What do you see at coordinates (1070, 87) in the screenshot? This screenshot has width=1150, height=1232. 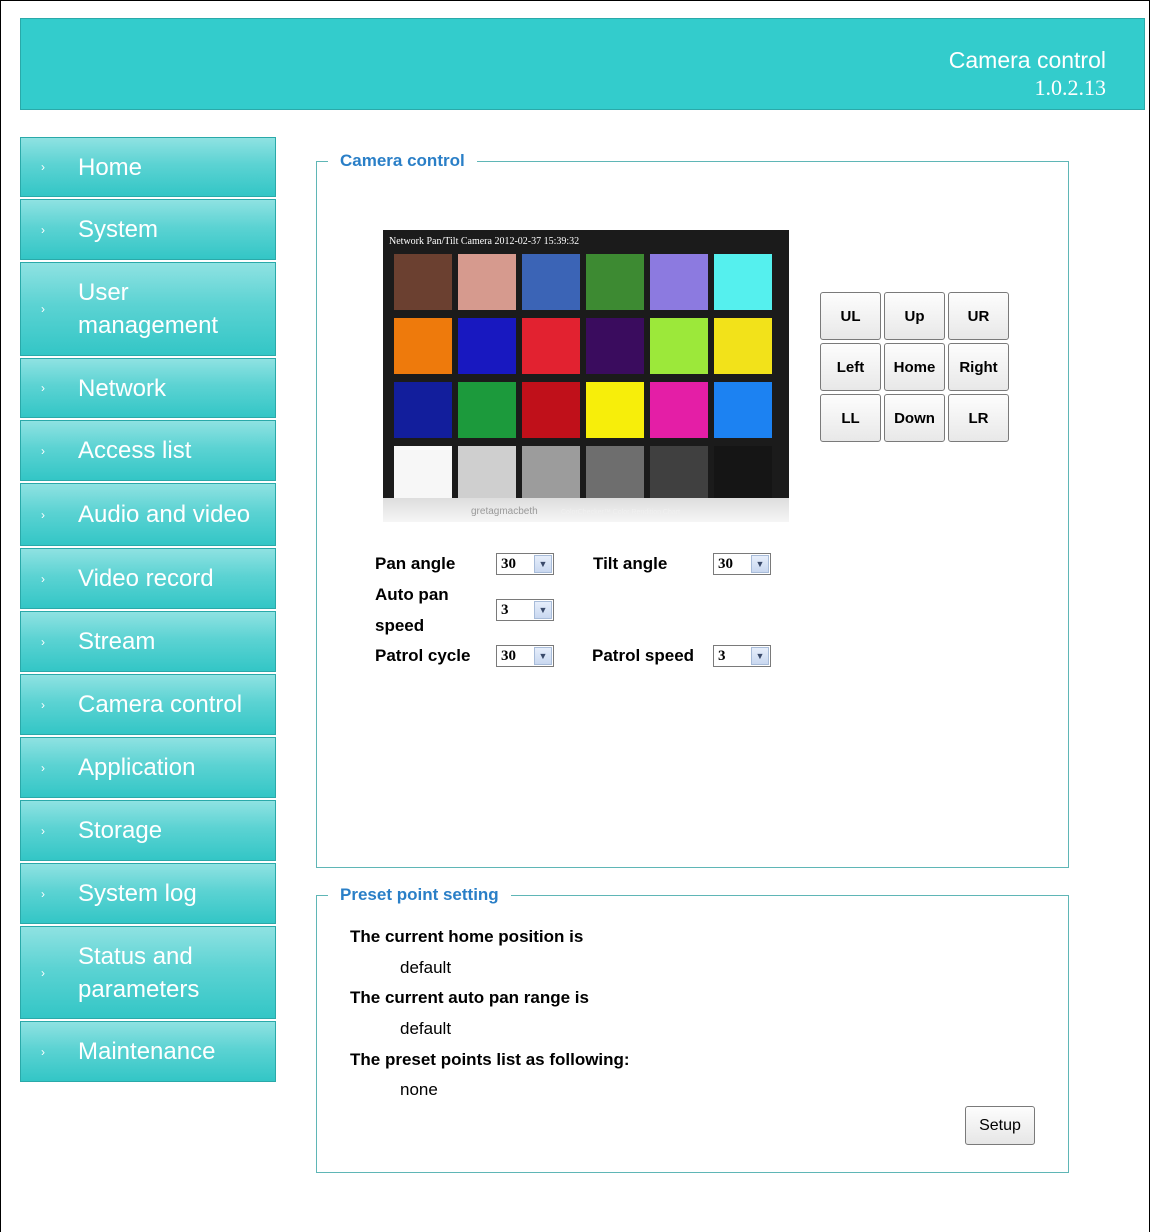 I see `firmware-version: 1.0.2.13` at bounding box center [1070, 87].